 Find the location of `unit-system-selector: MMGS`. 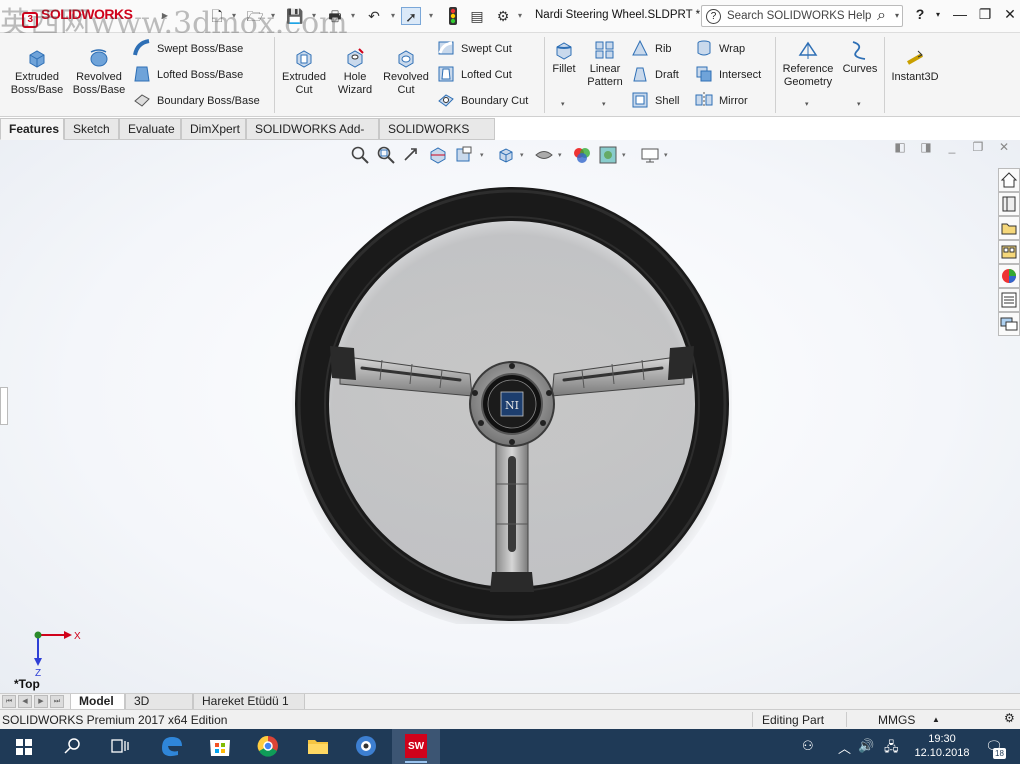

unit-system-selector: MMGS is located at coordinates (896, 720).